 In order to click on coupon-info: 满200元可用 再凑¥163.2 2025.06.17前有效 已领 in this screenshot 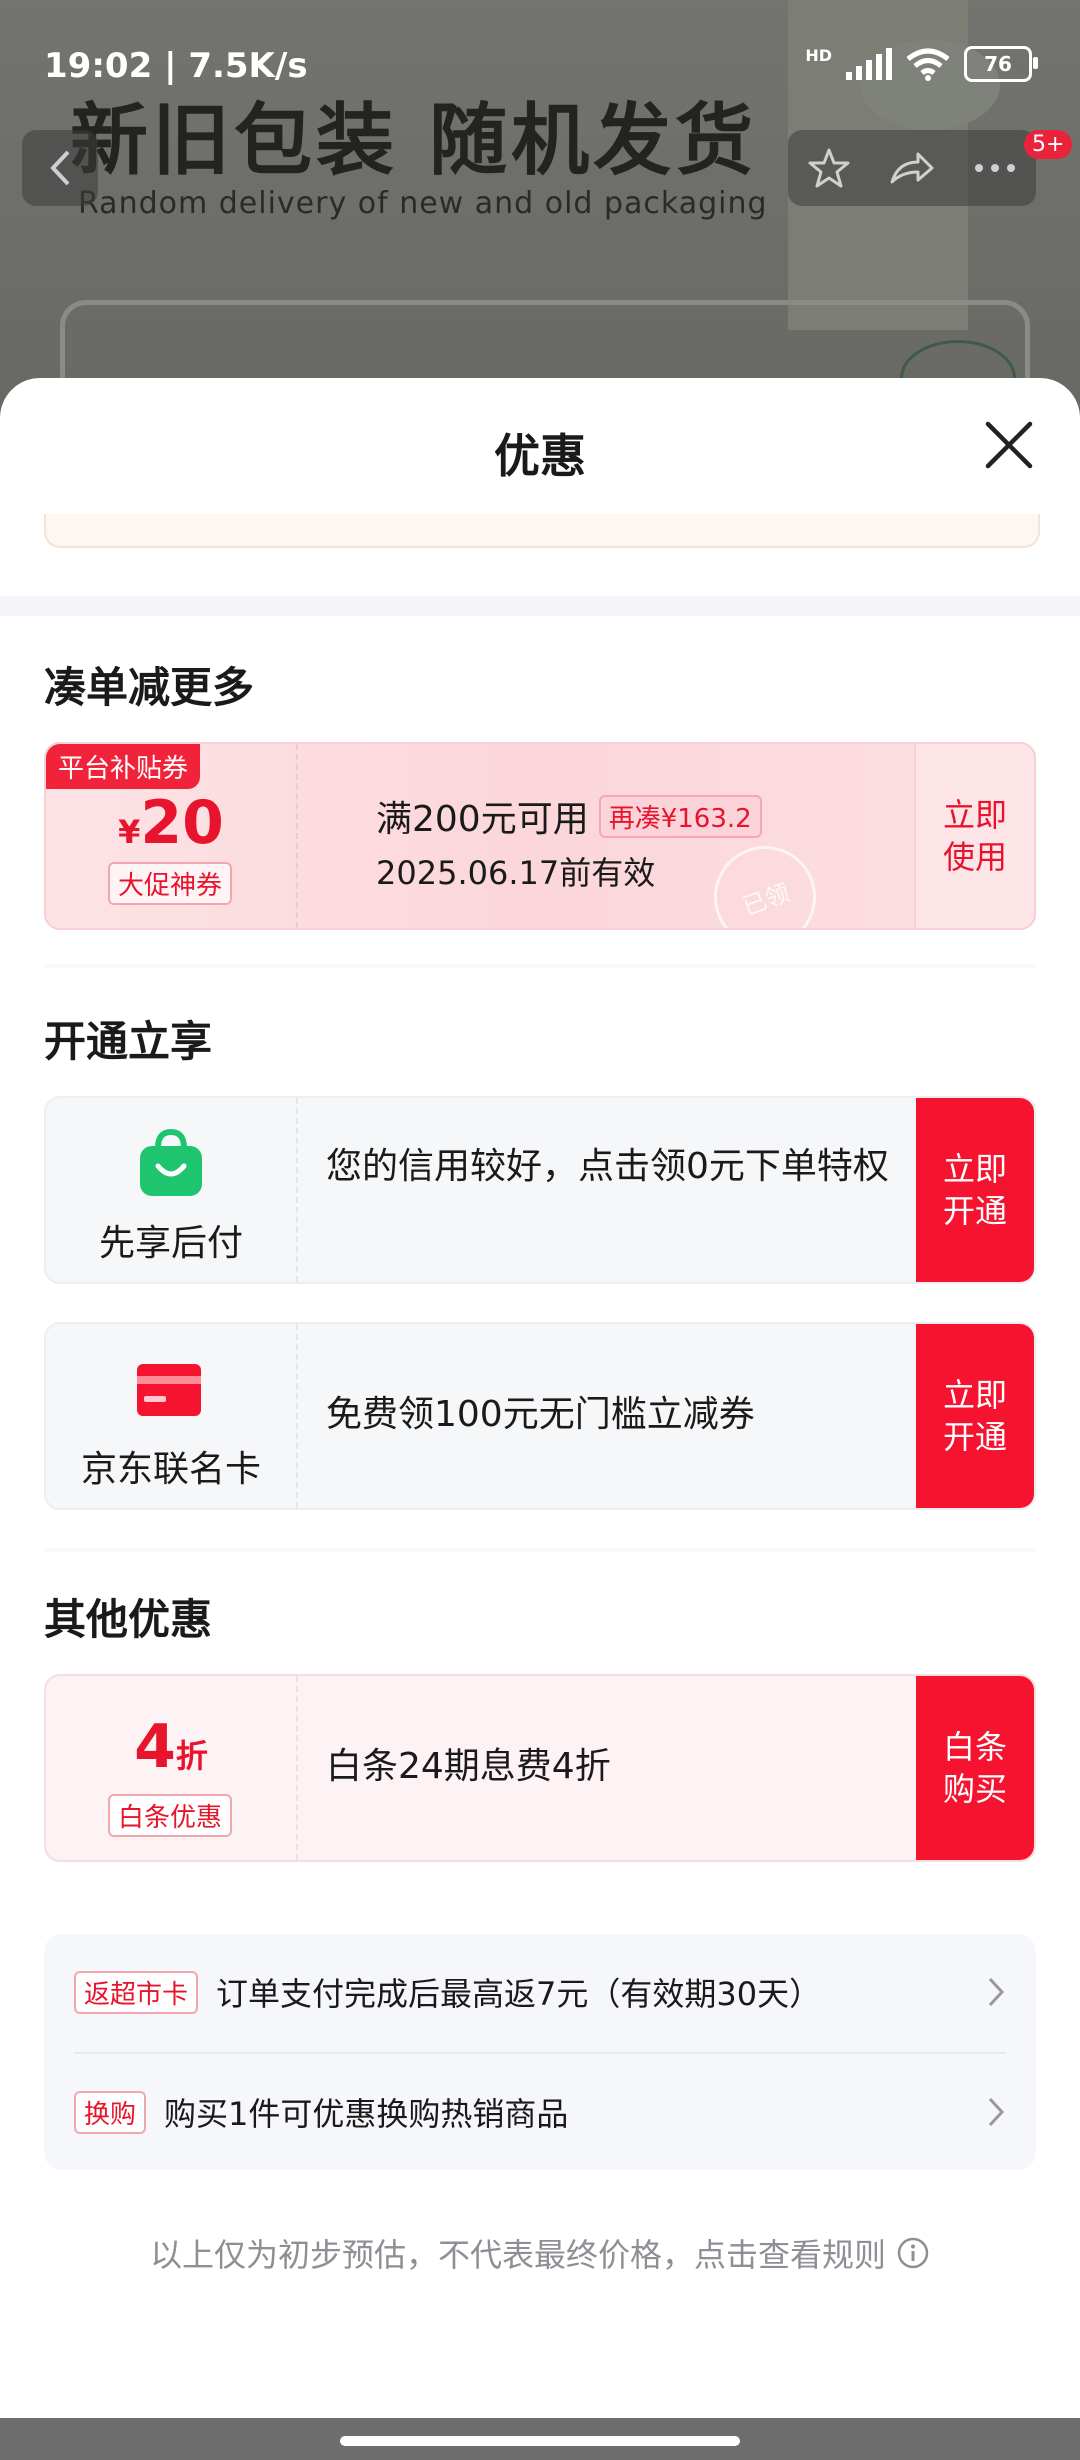, I will do `click(606, 836)`.